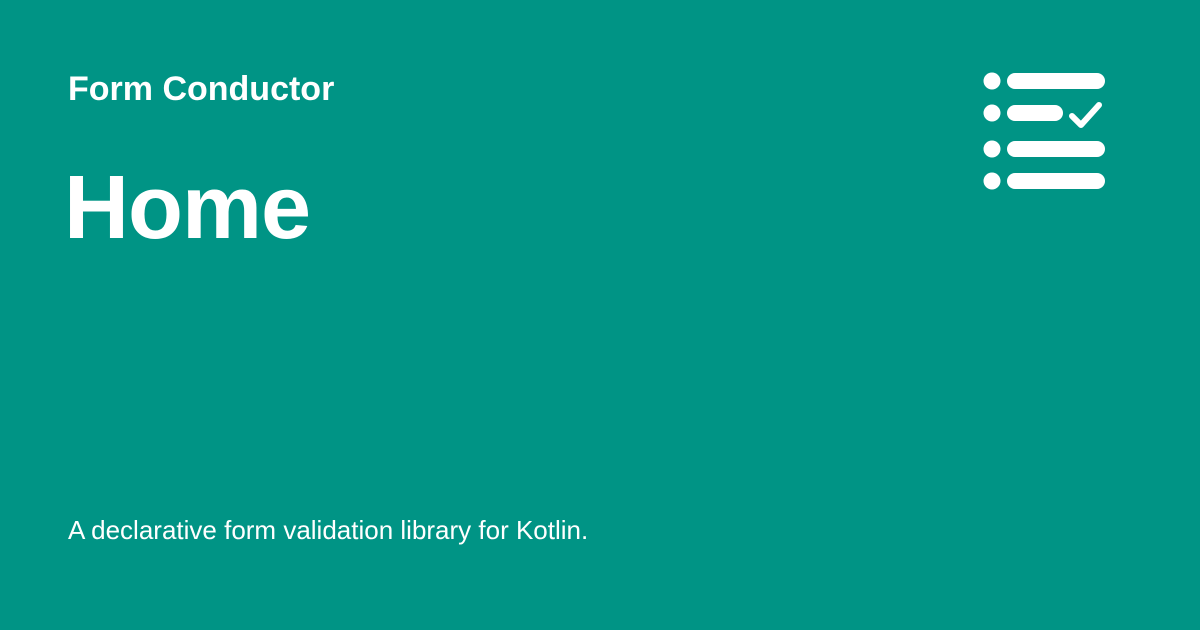 The image size is (1200, 630). Describe the element at coordinates (201, 89) in the screenshot. I see `site-name: Form Conductor` at that location.